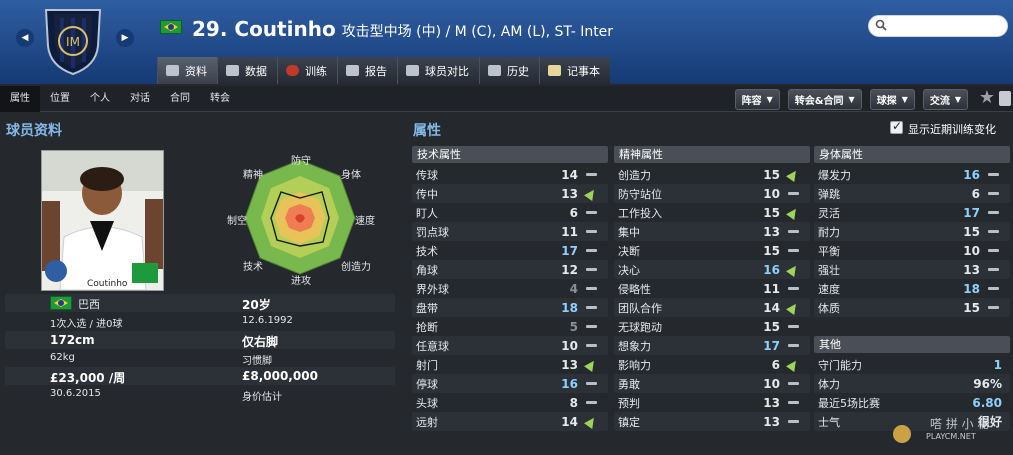 The width and height of the screenshot is (1013, 455). Describe the element at coordinates (751, 101) in the screenshot. I see `button-label: 阵容` at that location.